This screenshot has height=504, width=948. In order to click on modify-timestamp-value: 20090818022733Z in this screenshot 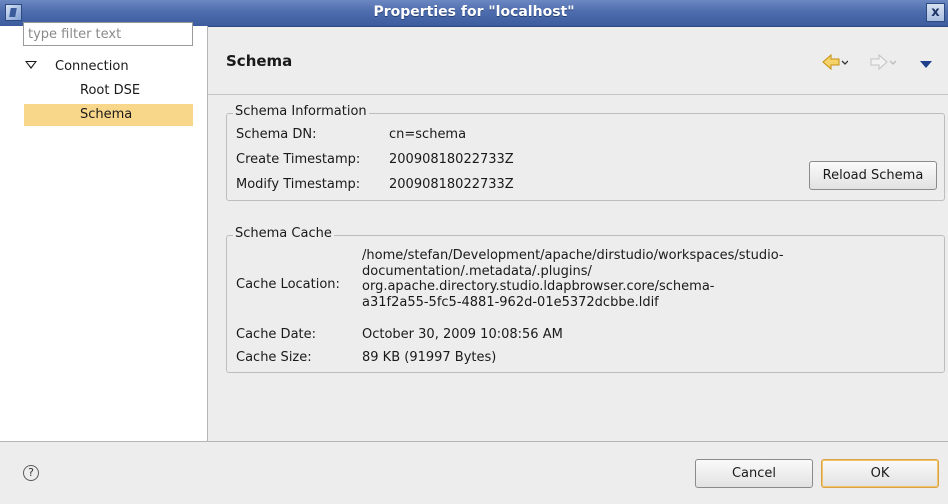, I will do `click(451, 184)`.